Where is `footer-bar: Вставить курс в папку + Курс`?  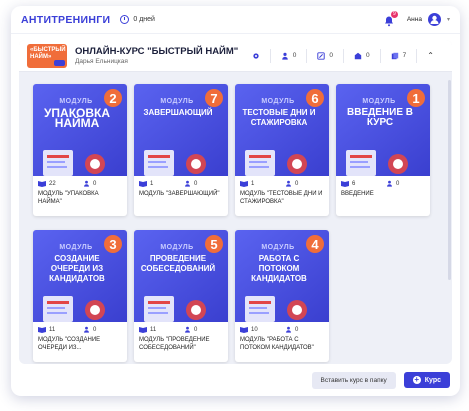 footer-bar: Вставить курс в папку + Курс is located at coordinates (235, 380).